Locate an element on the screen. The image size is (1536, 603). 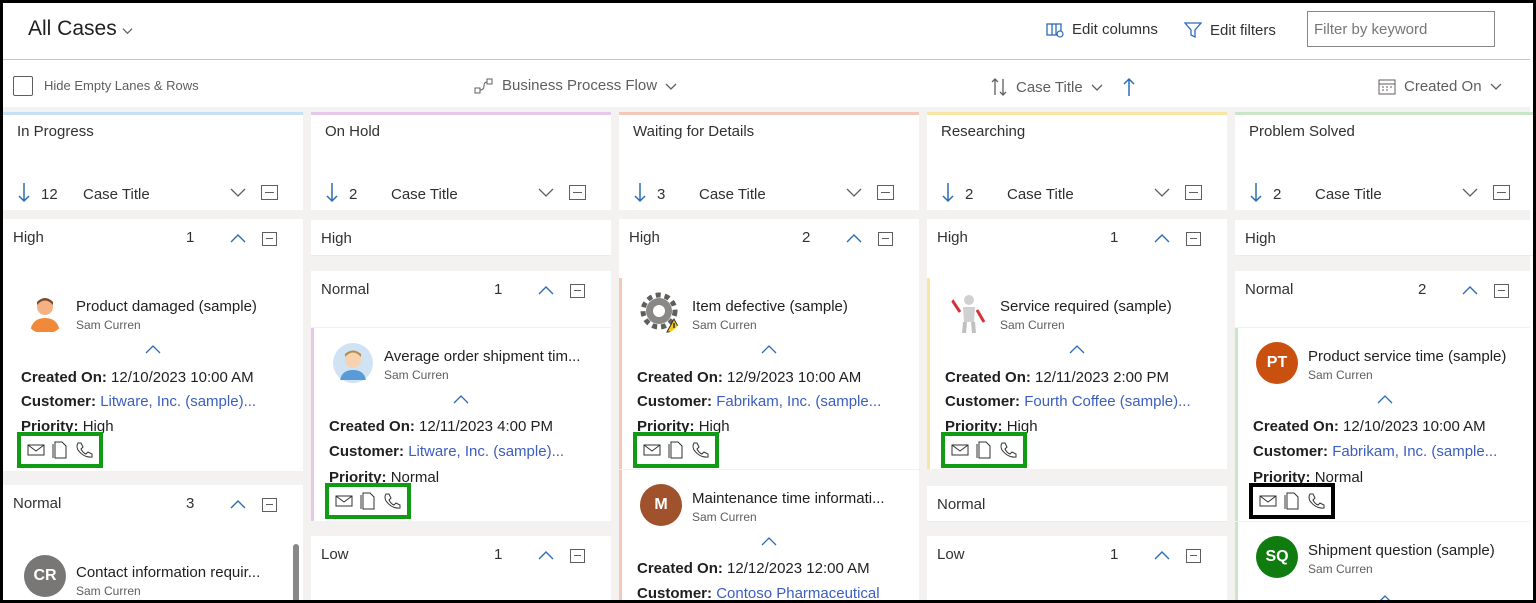
group-normal: Normal 3 is located at coordinates (153, 514).